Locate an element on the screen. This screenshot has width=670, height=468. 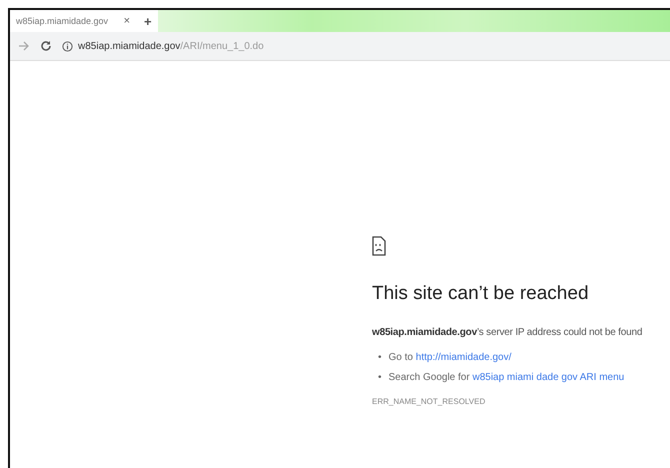
suggestion-link: http://miamidade.gov/ is located at coordinates (464, 357).